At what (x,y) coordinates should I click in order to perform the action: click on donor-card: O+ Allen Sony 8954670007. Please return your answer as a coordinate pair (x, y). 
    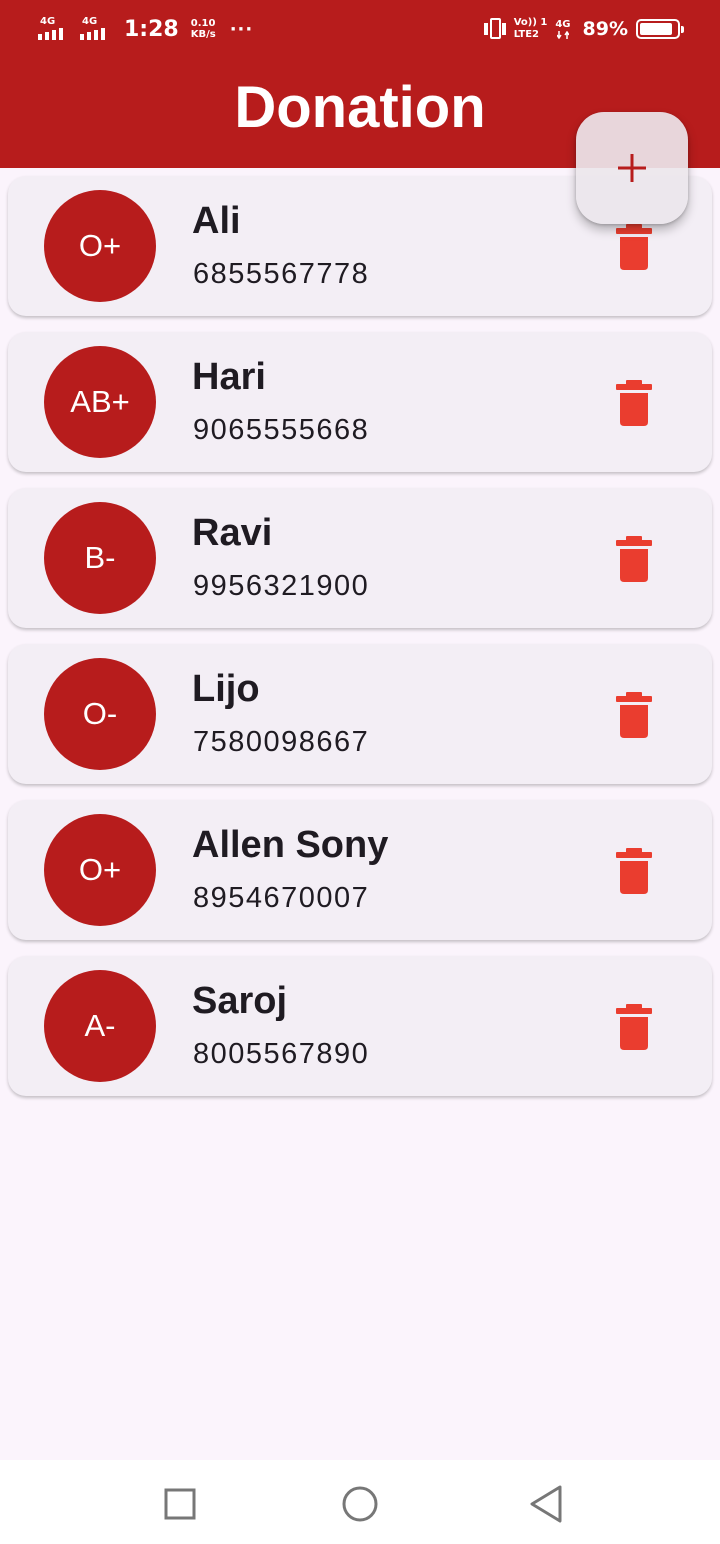
    Looking at the image, I should click on (360, 870).